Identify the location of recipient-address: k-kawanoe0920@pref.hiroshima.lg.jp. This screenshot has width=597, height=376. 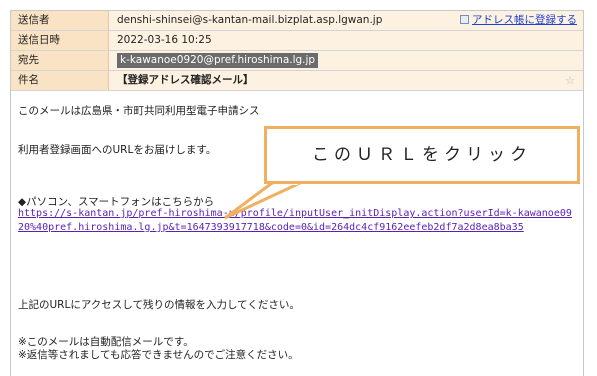
(218, 60).